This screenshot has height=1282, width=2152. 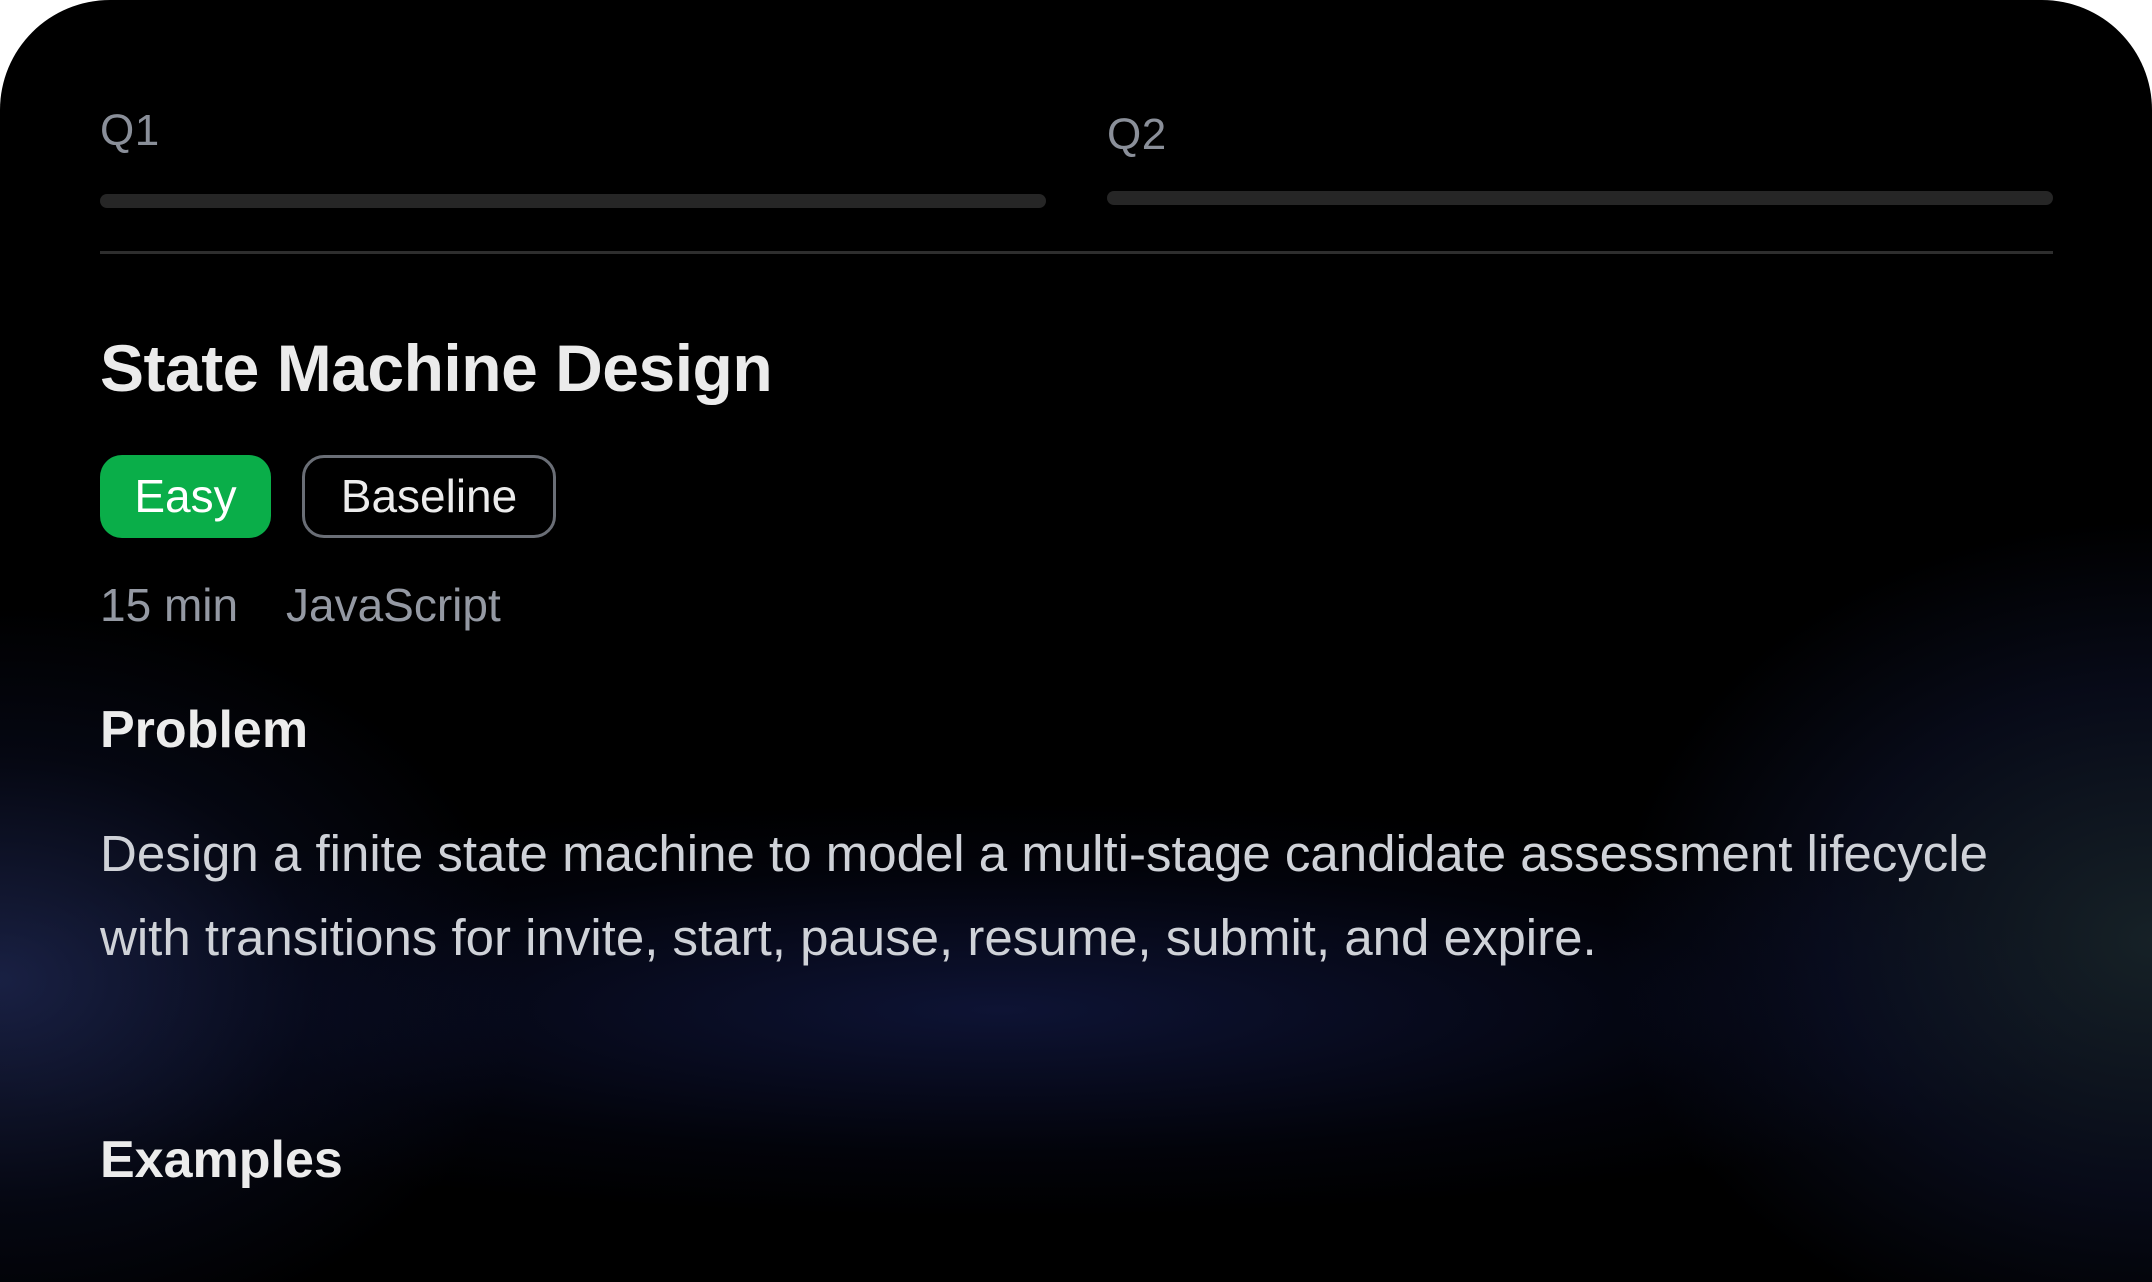 What do you see at coordinates (185, 496) in the screenshot?
I see `difficulty-badge: Easy` at bounding box center [185, 496].